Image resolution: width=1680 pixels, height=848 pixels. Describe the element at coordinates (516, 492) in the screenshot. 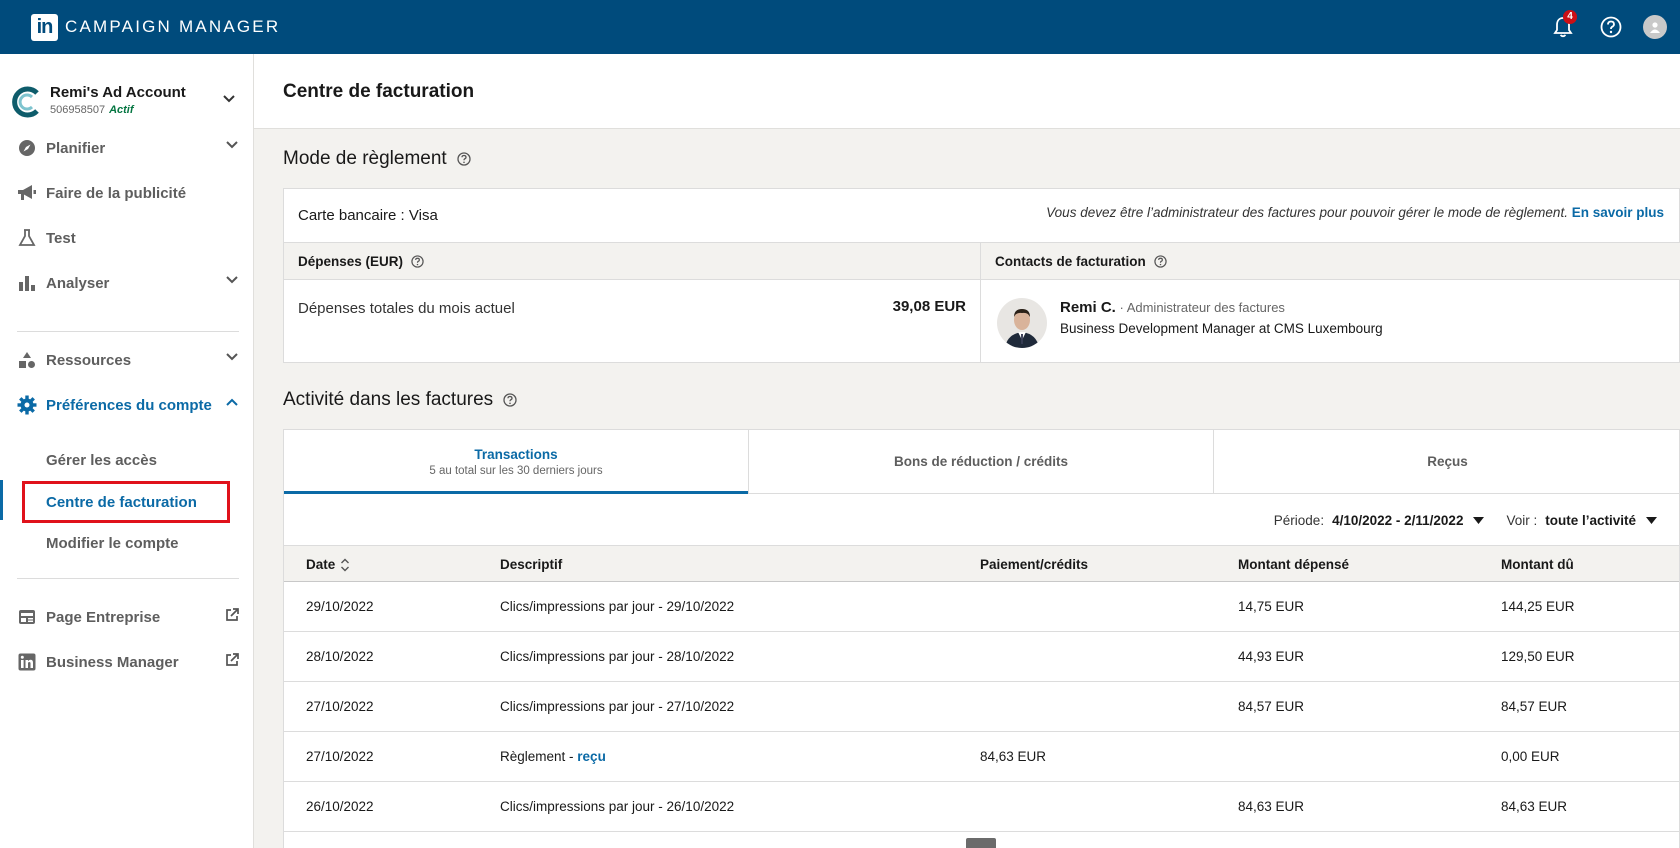

I see `active-tab-underline` at that location.